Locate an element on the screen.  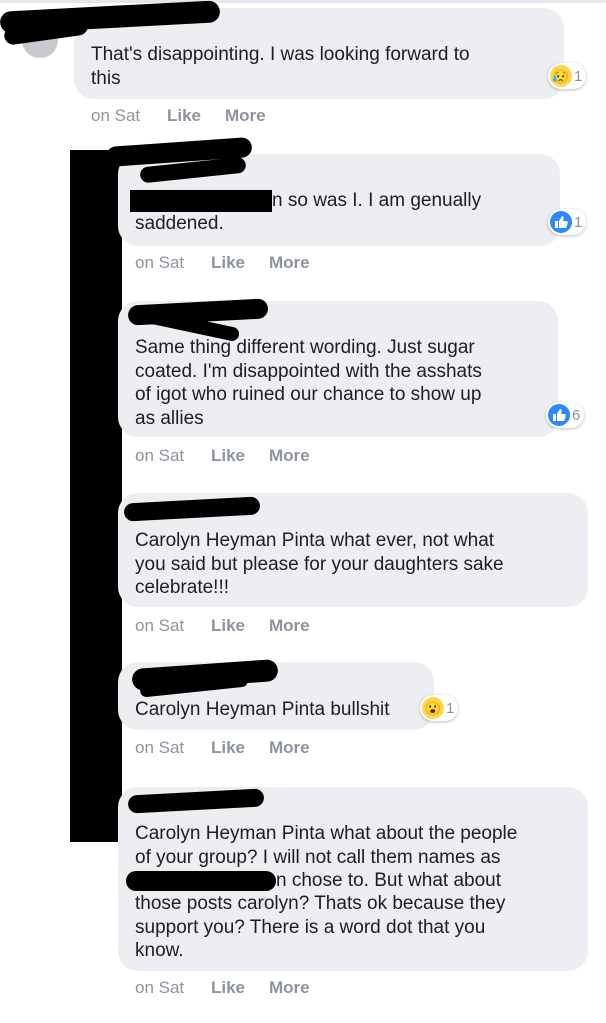
comment-text: n so was I. I am genually is located at coordinates (377, 200).